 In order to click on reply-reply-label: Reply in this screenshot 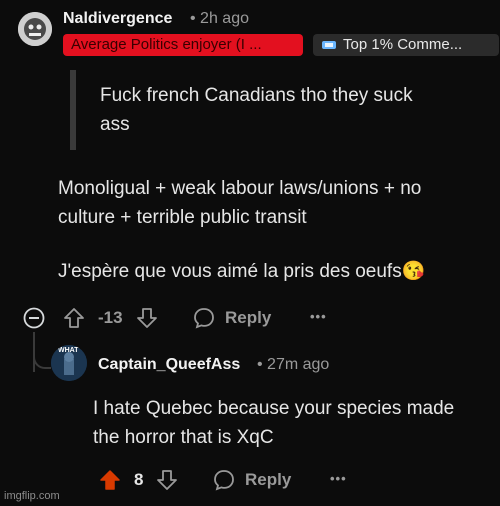, I will do `click(268, 479)`.